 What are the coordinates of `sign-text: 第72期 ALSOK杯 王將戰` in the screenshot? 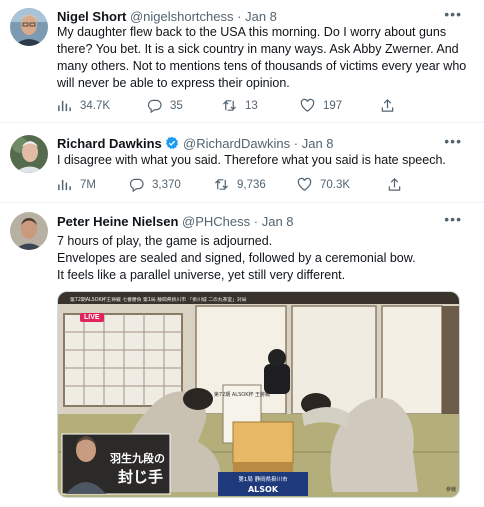 It's located at (242, 394).